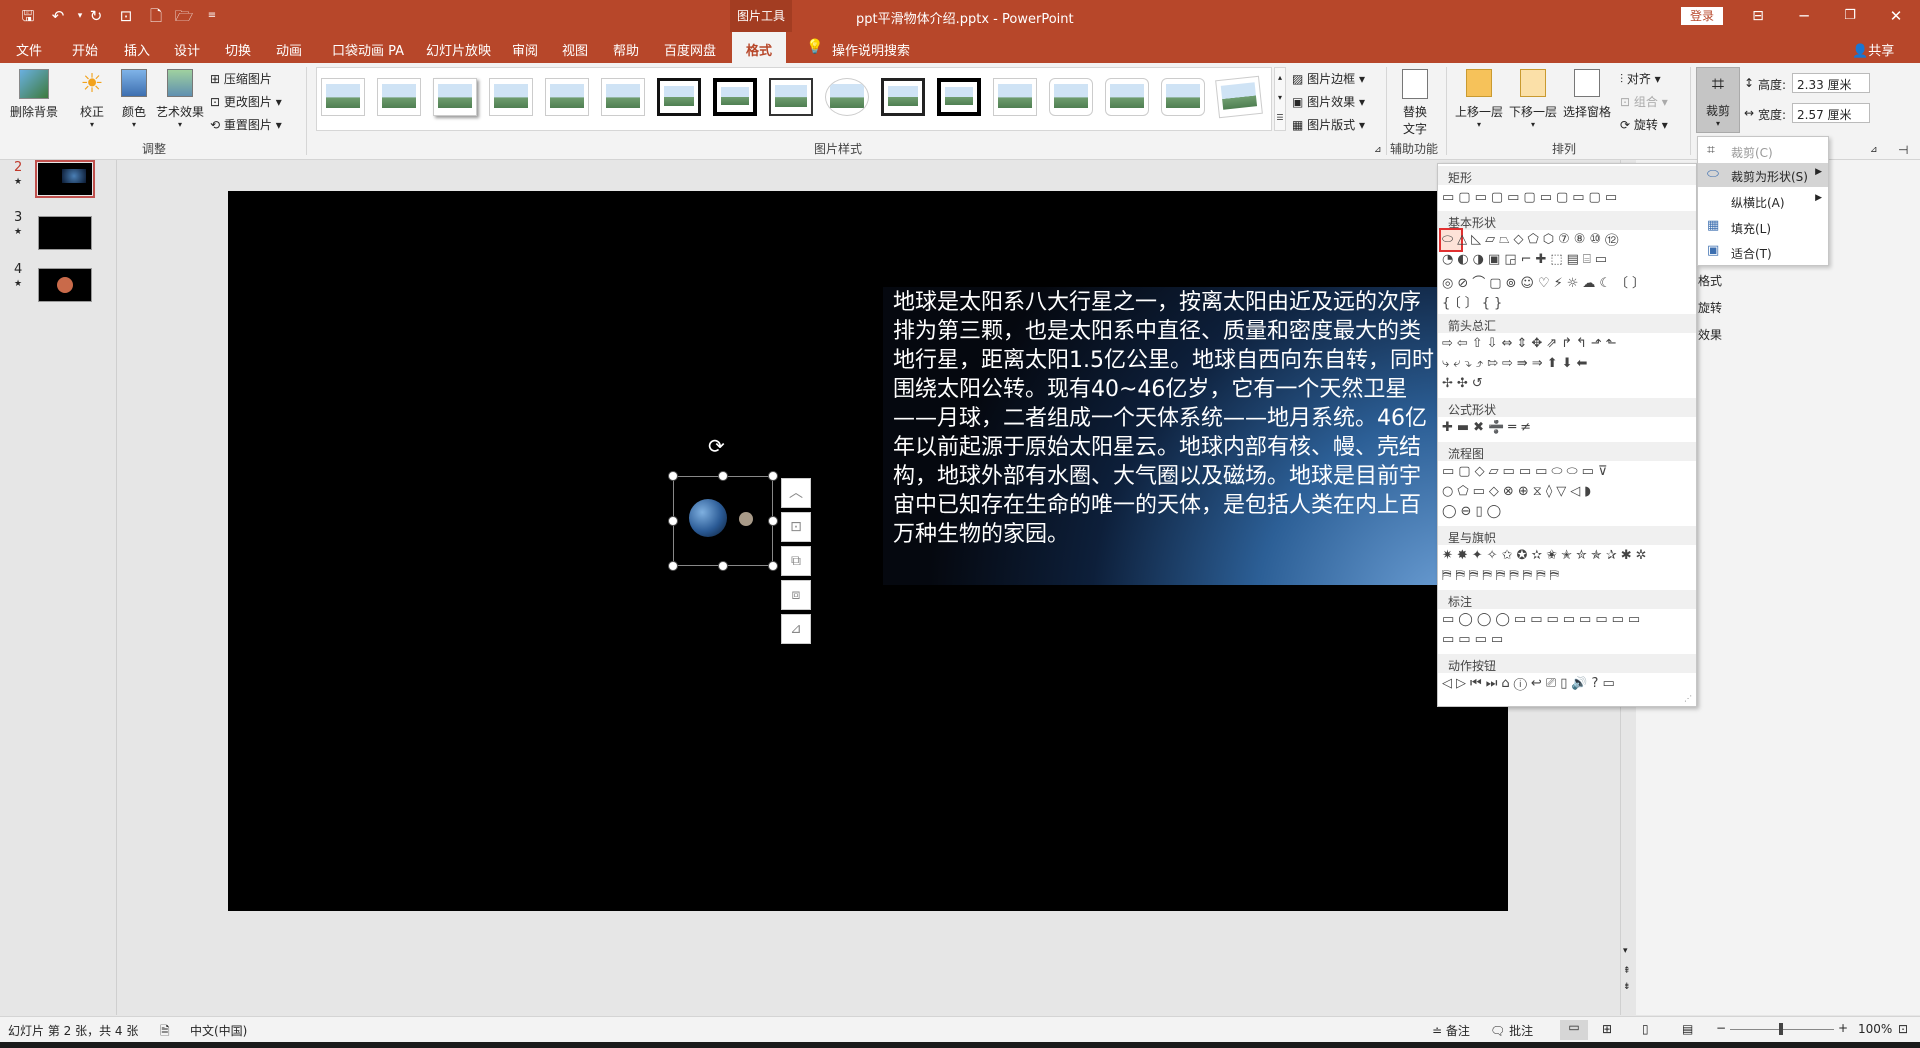 This screenshot has width=1920, height=1048. I want to click on language-status: 中文(中国), so click(218, 1030).